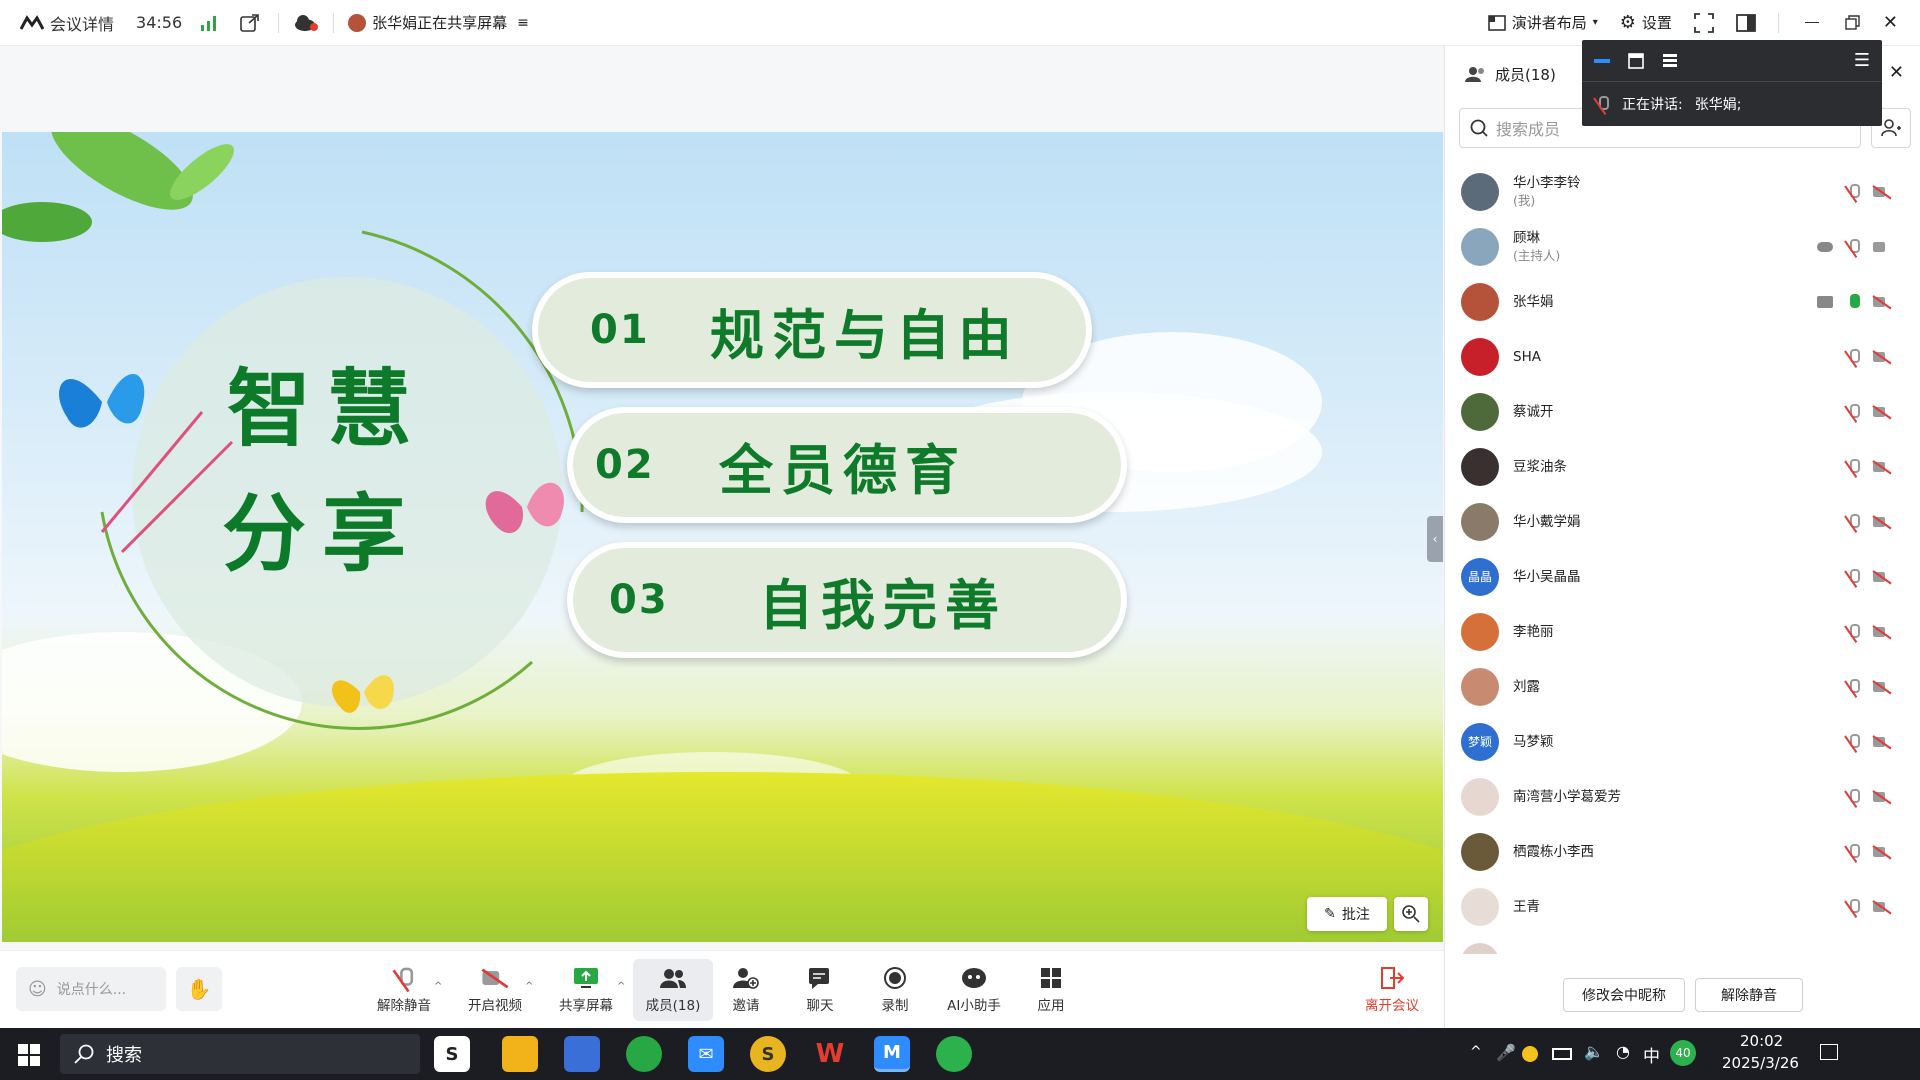 The width and height of the screenshot is (1920, 1080). Describe the element at coordinates (1682, 411) in the screenshot. I see `member-row: 蔡诚开` at that location.